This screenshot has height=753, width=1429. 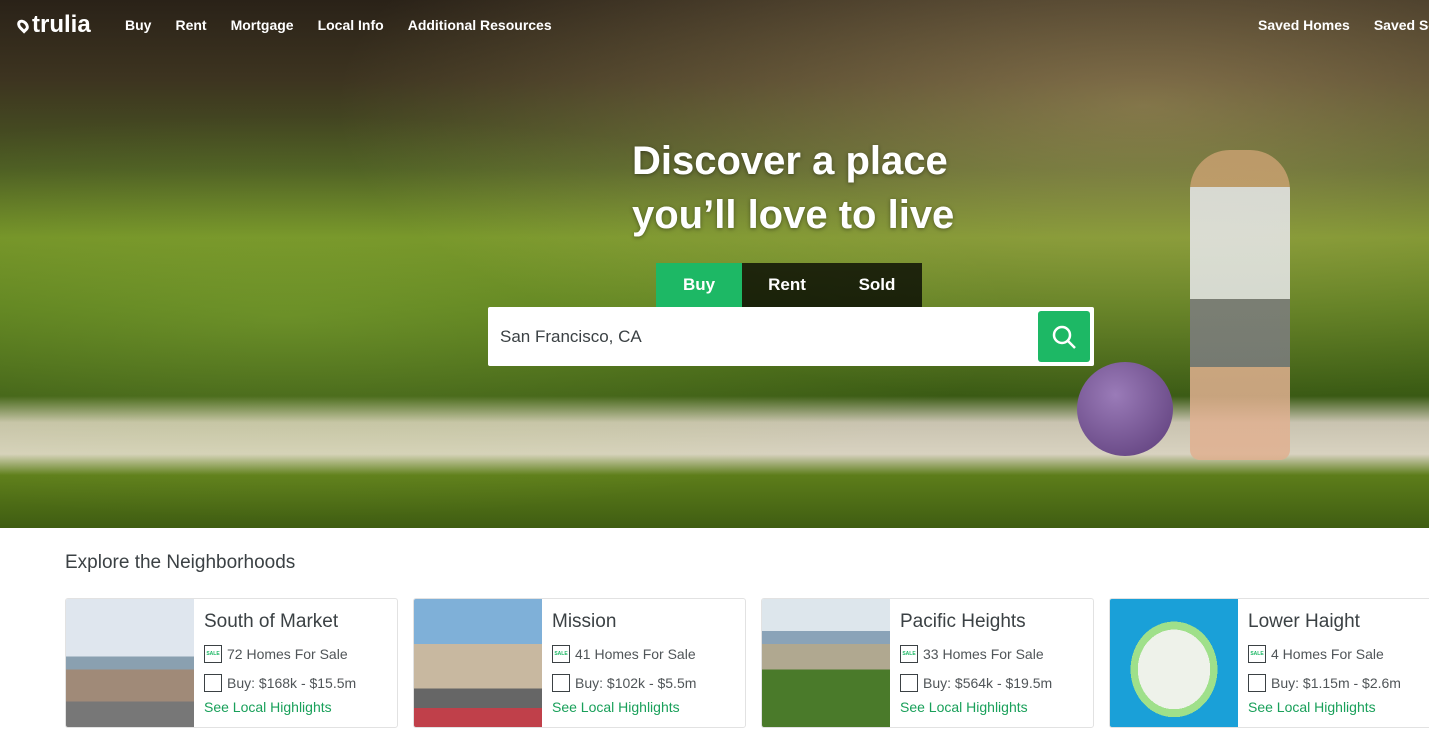 I want to click on search-button, so click(x=1064, y=336).